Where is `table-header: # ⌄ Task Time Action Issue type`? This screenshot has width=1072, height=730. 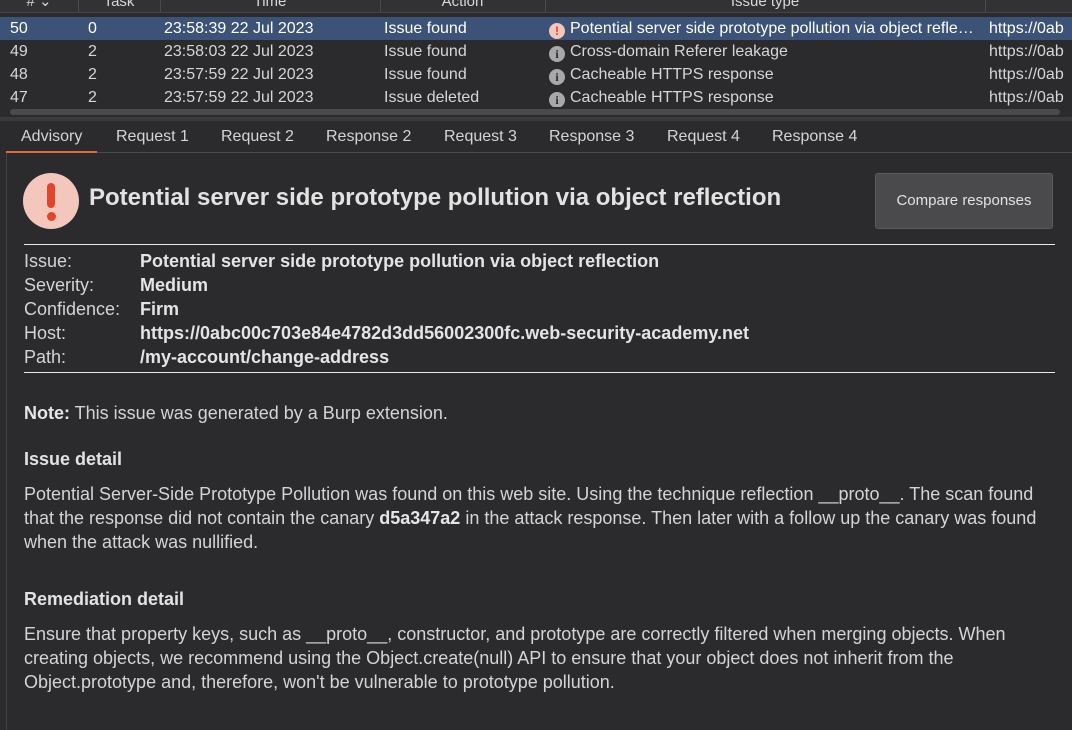
table-header: # ⌄ Task Time Action Issue type is located at coordinates (536, 6).